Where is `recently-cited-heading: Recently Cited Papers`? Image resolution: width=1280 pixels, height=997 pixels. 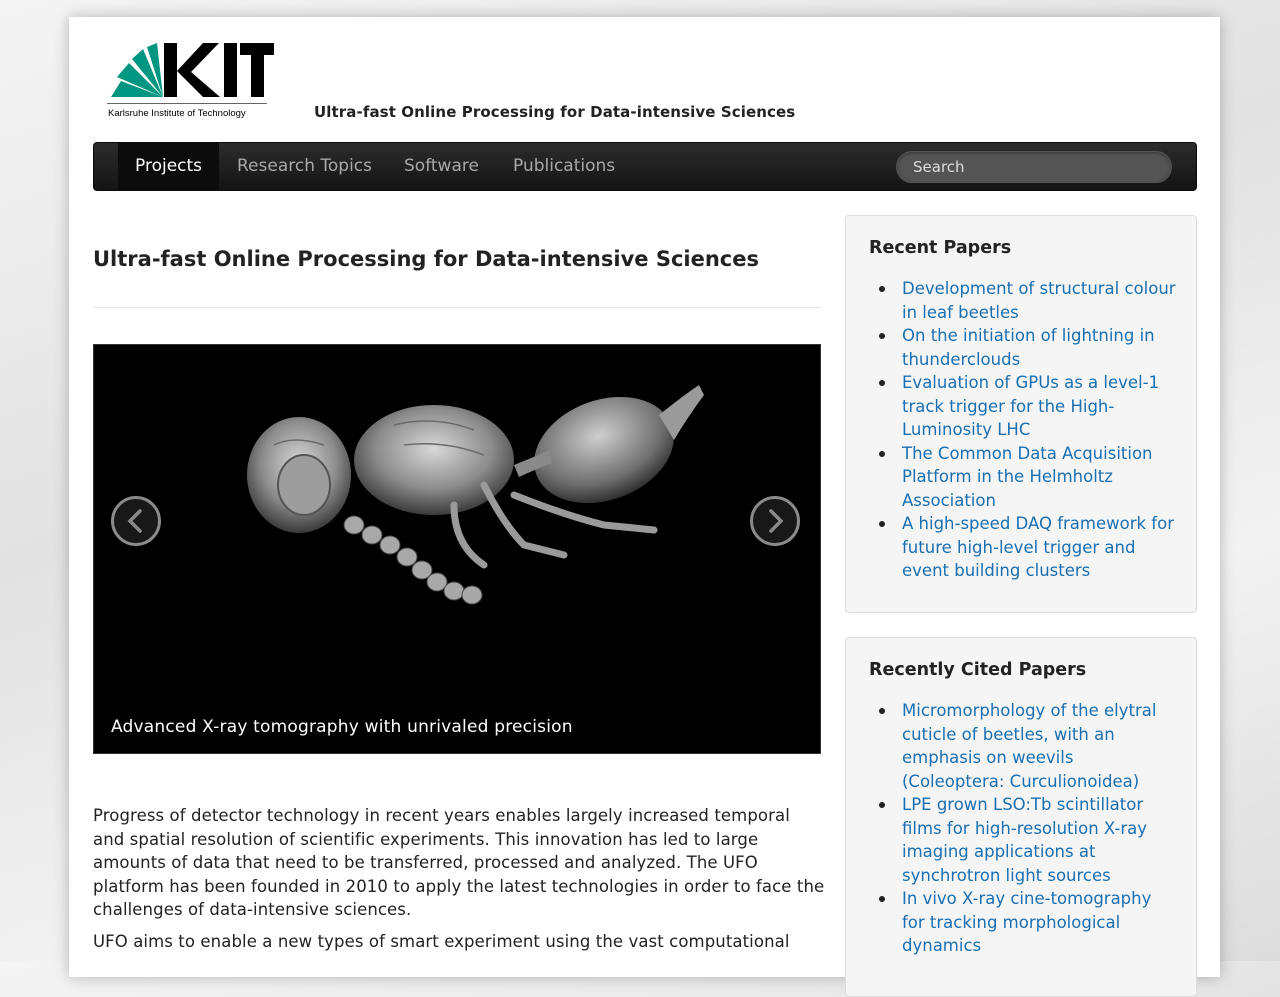 recently-cited-heading: Recently Cited Papers is located at coordinates (978, 670).